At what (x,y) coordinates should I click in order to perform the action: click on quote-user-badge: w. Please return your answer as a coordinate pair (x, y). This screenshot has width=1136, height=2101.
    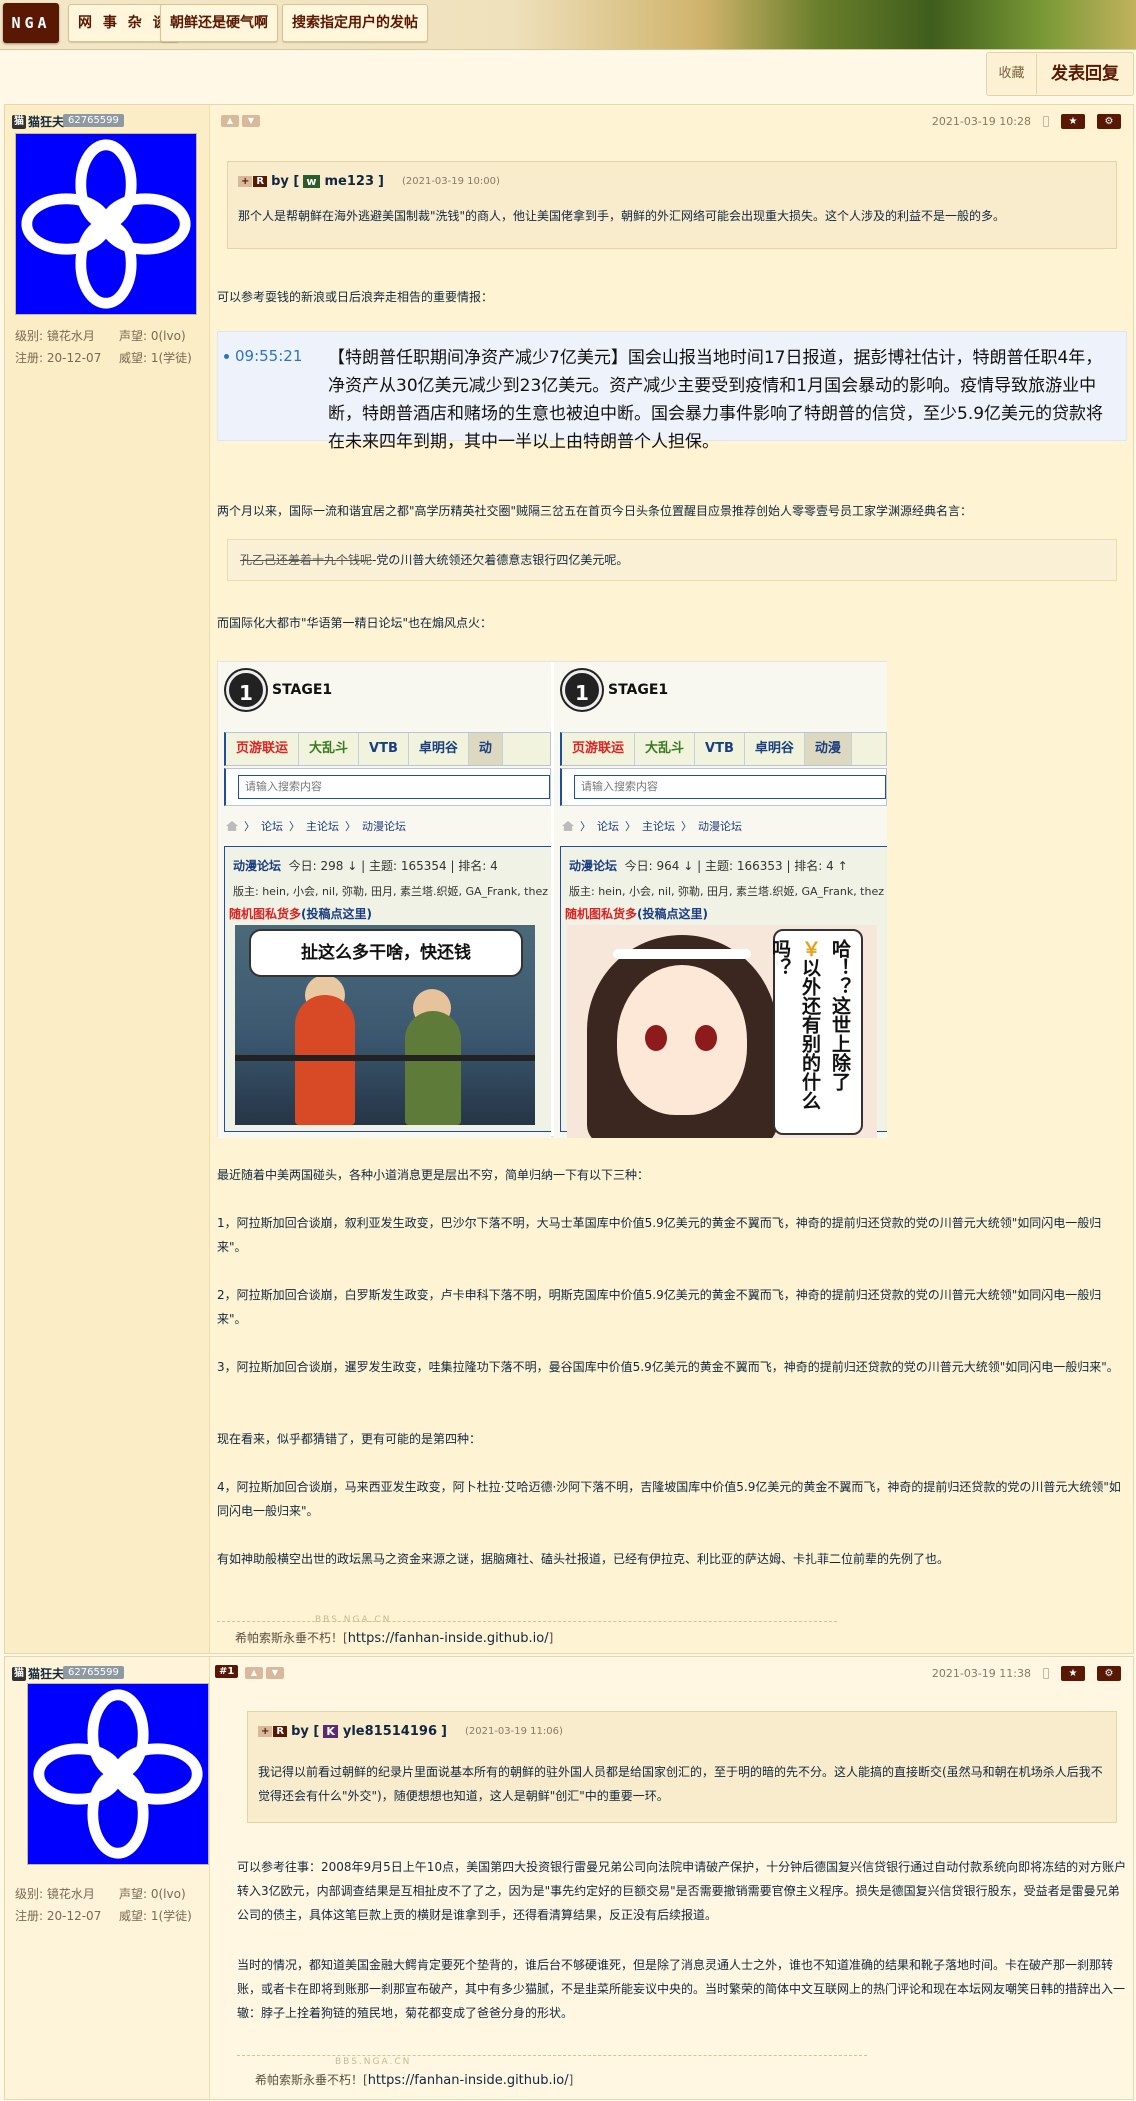
    Looking at the image, I should click on (311, 181).